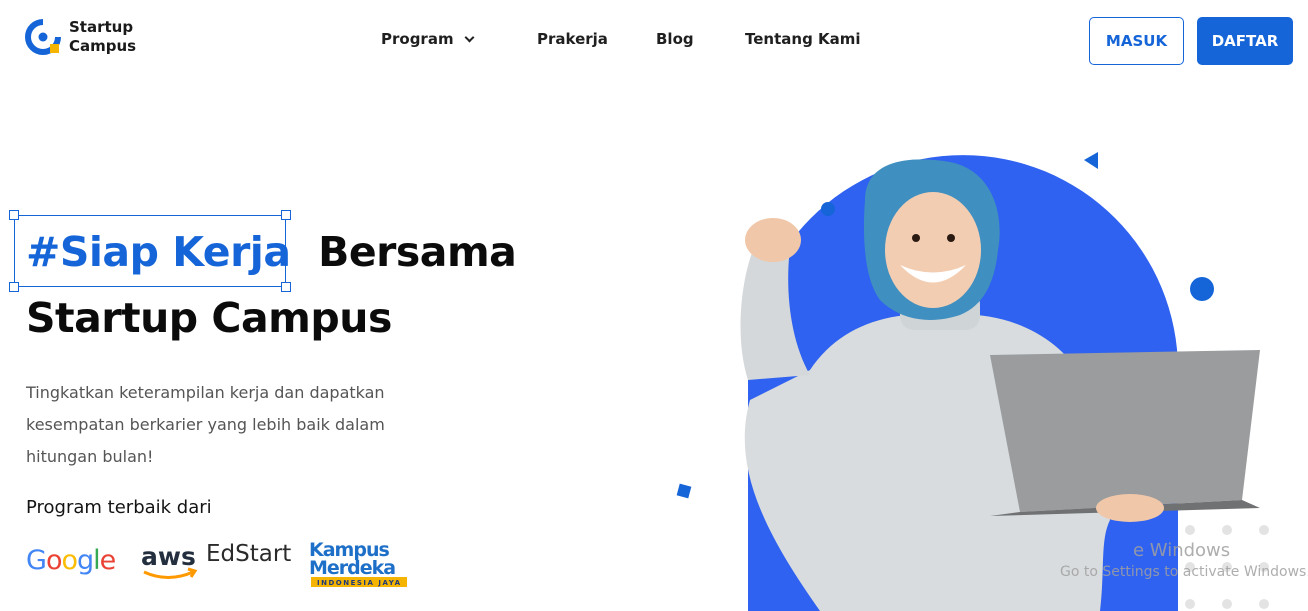 This screenshot has height=611, width=1308. I want to click on resize-handle-bottom-left, so click(14, 287).